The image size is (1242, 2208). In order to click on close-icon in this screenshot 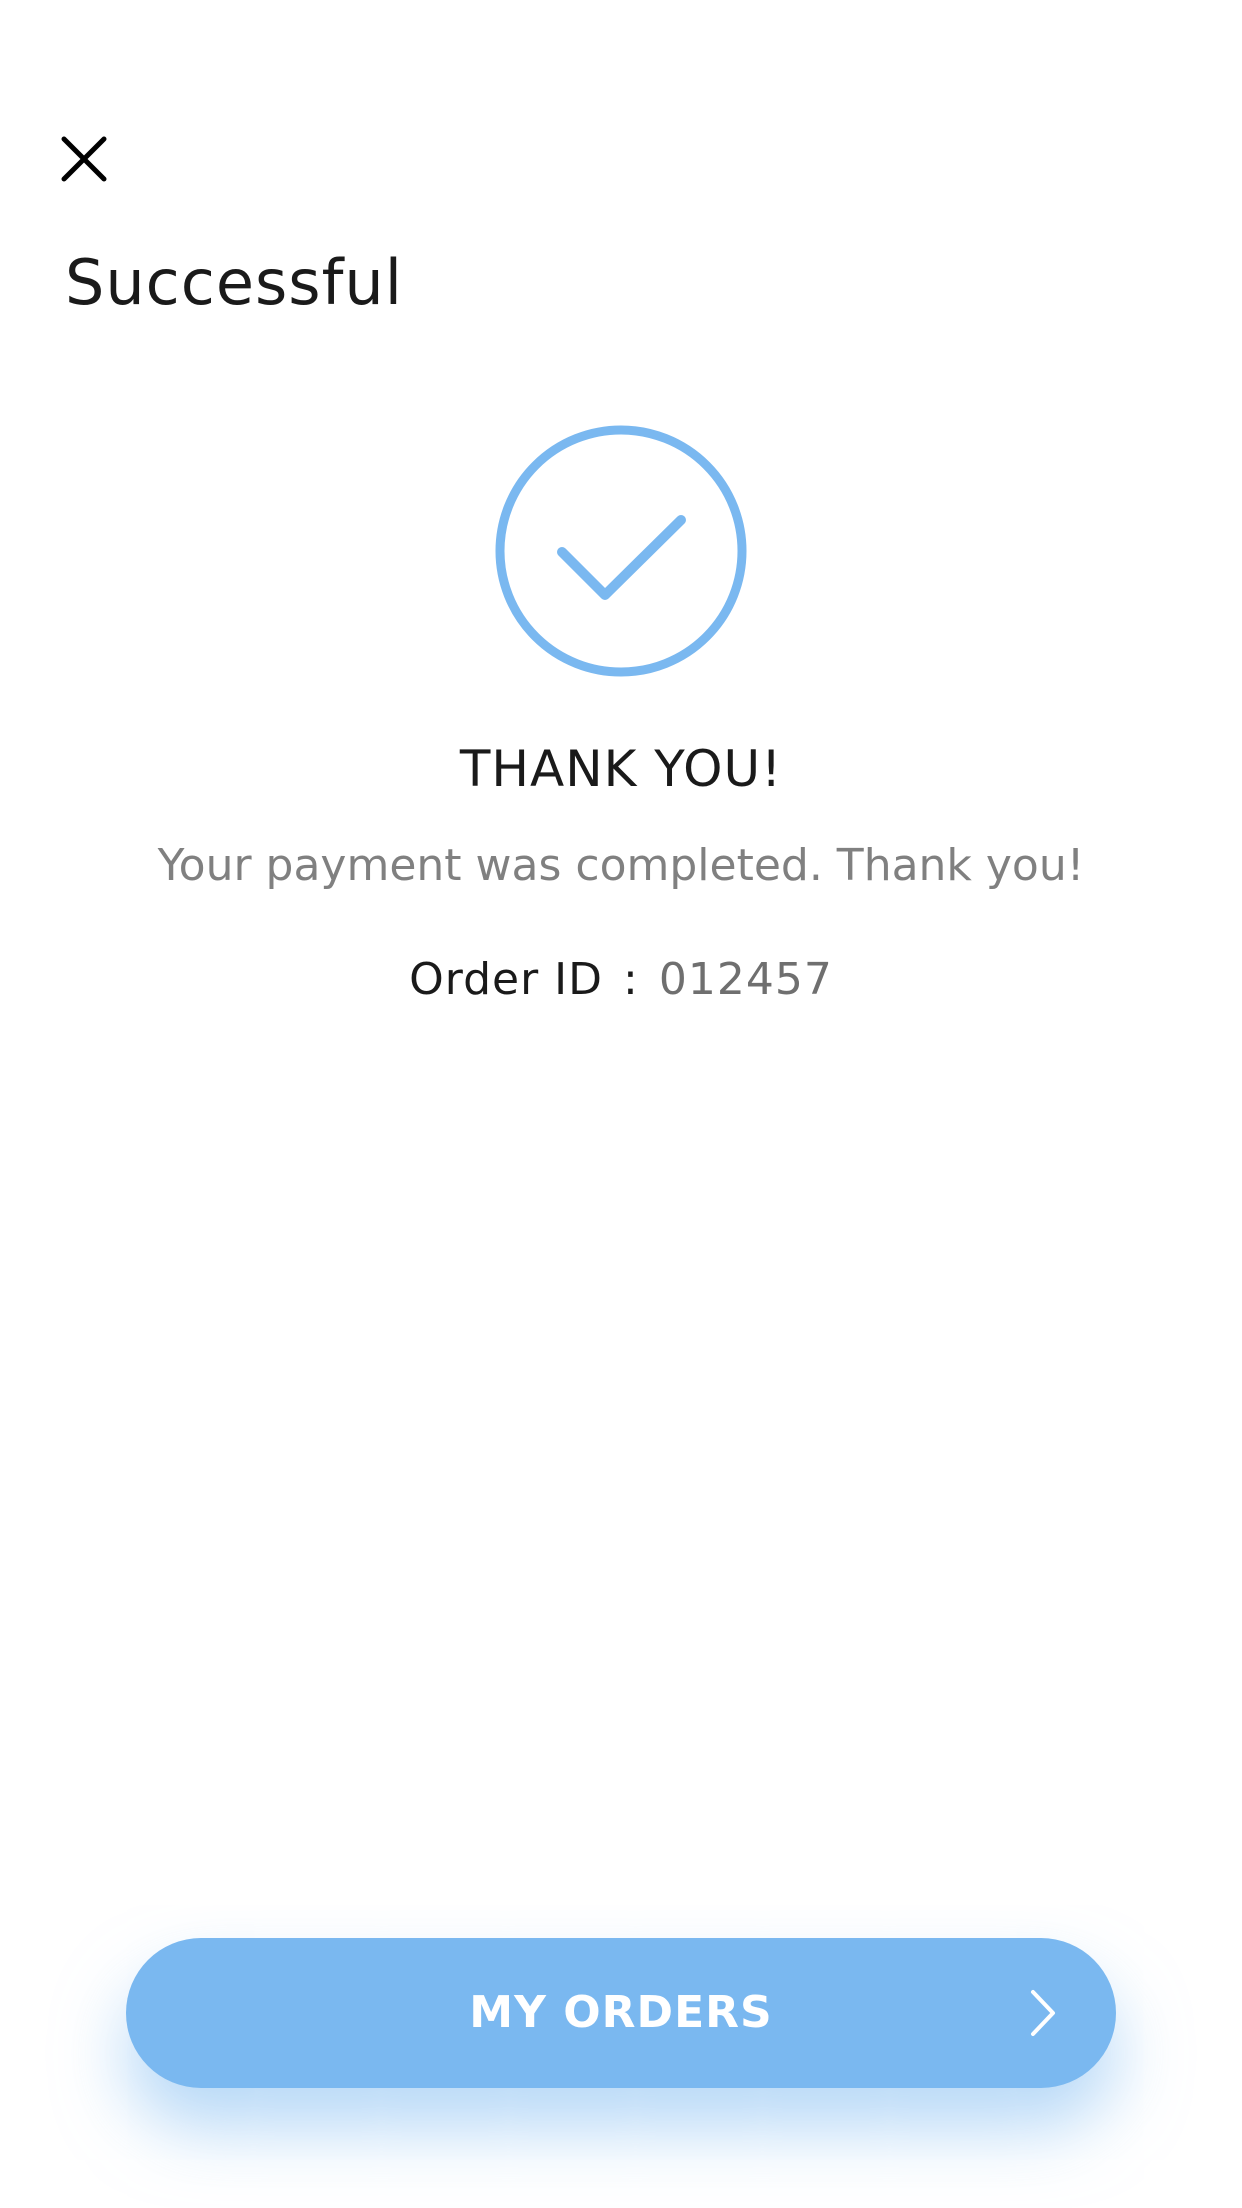, I will do `click(84, 159)`.